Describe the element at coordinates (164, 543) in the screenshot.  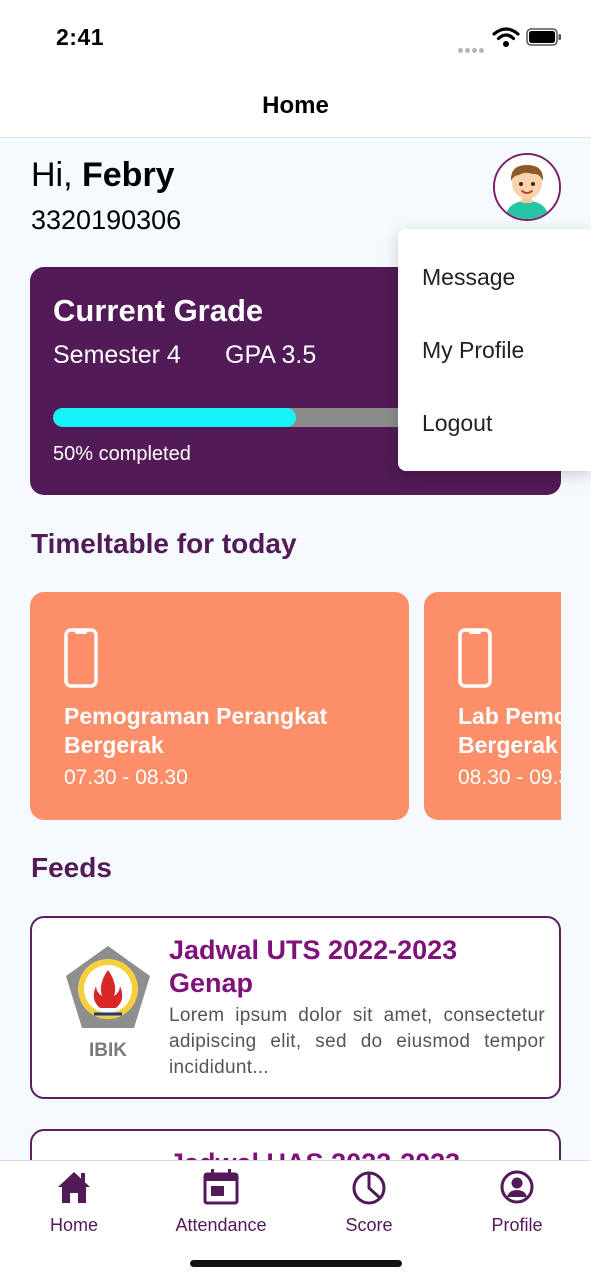
I see `timetable-heading: Timeltable for today` at that location.